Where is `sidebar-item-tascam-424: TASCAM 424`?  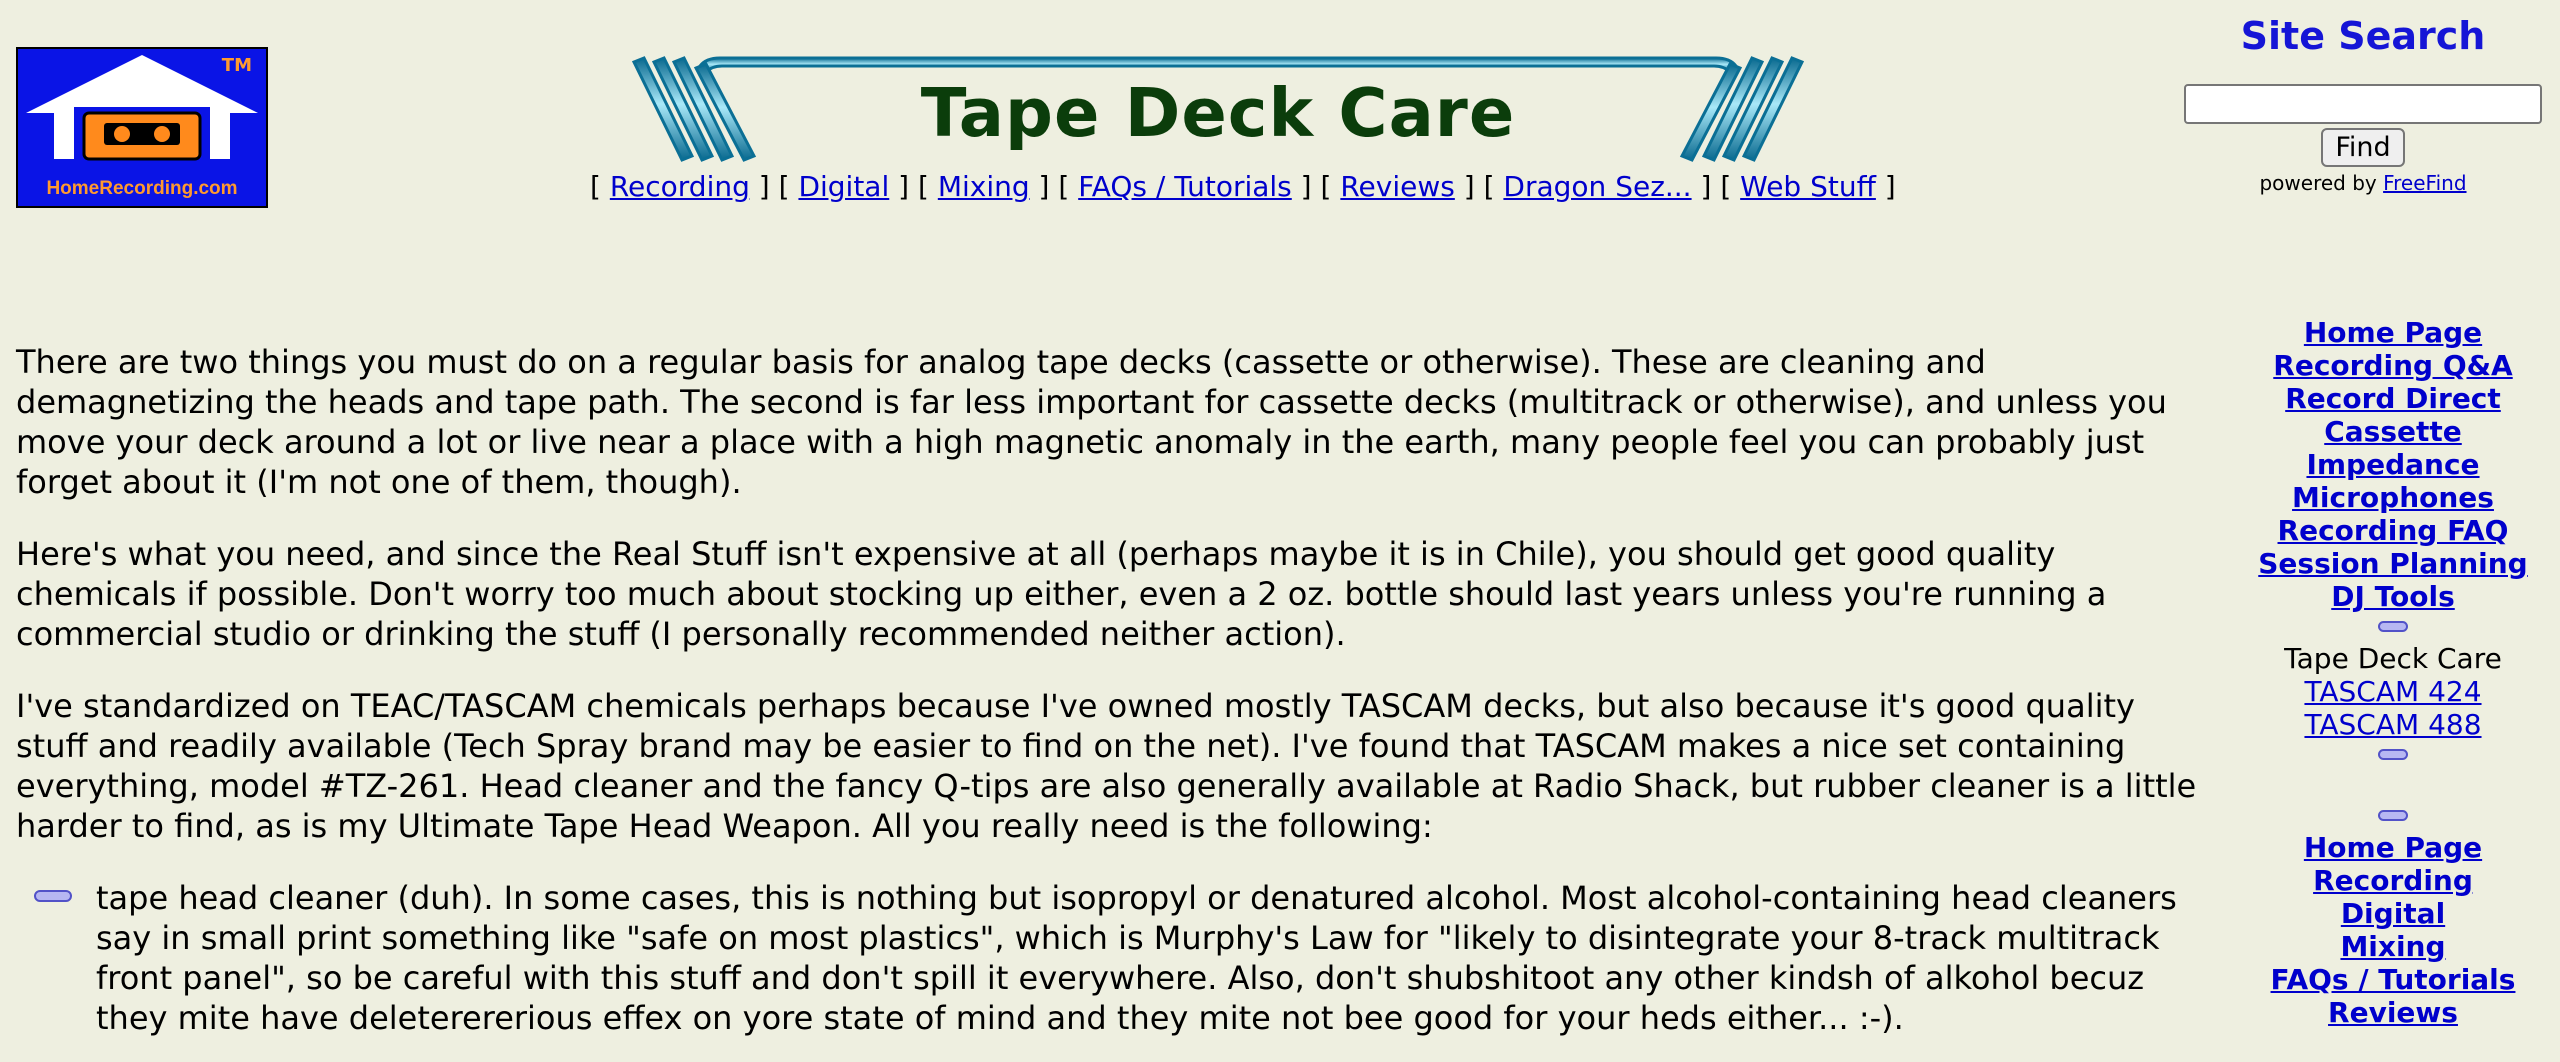 sidebar-item-tascam-424: TASCAM 424 is located at coordinates (2393, 691).